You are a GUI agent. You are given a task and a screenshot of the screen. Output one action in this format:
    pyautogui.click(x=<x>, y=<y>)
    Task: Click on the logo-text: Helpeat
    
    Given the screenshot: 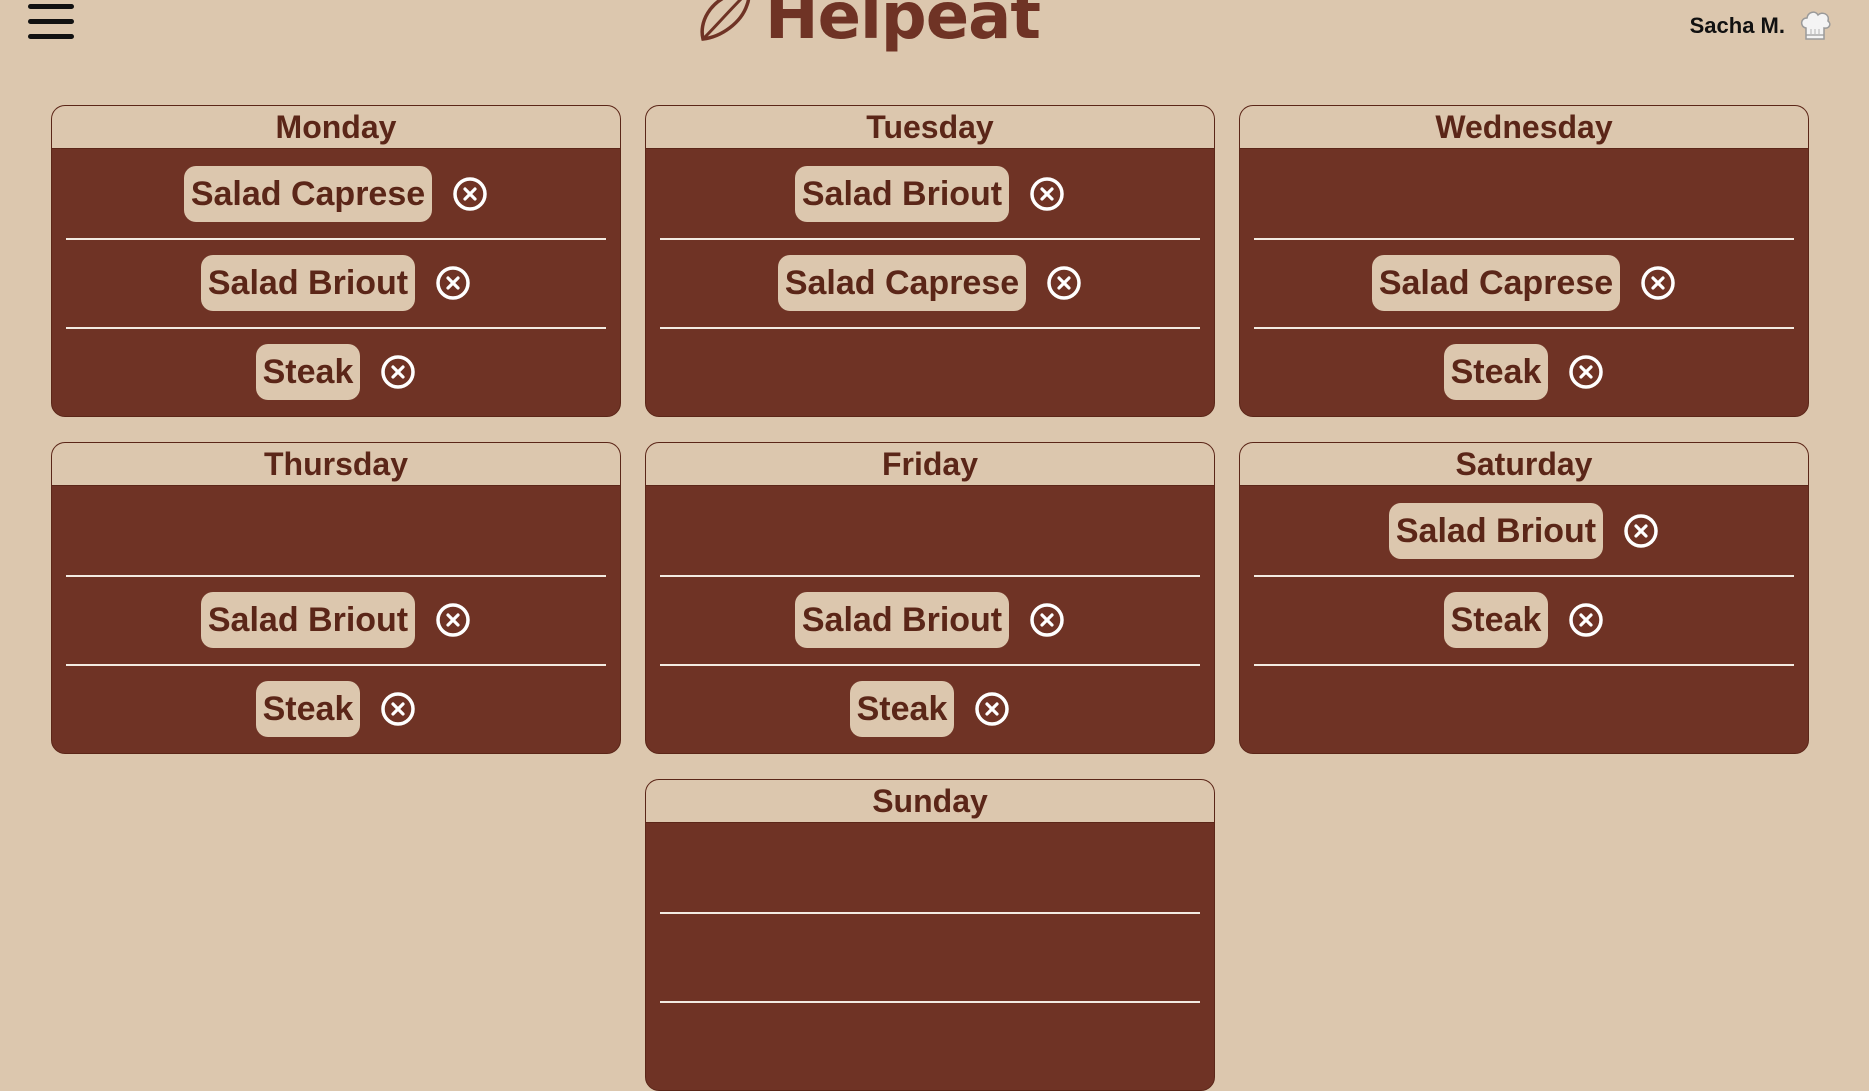 What is the action you would take?
    pyautogui.click(x=903, y=27)
    